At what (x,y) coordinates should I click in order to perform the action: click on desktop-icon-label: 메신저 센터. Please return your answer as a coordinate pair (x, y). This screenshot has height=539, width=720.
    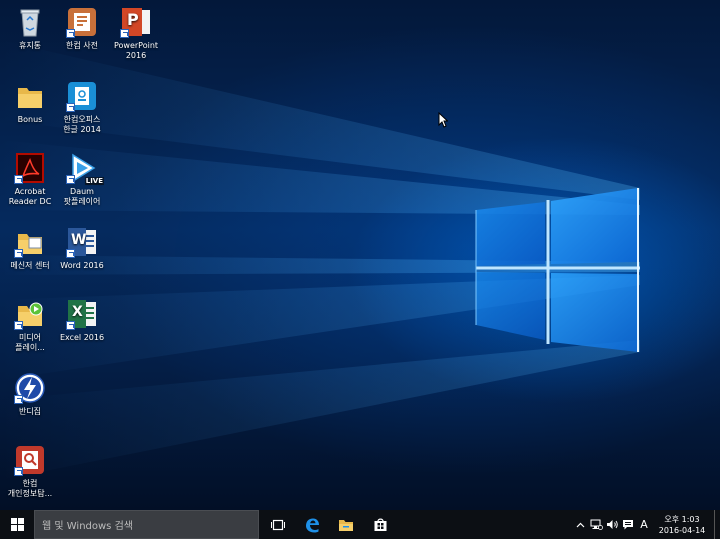
    Looking at the image, I should click on (30, 265).